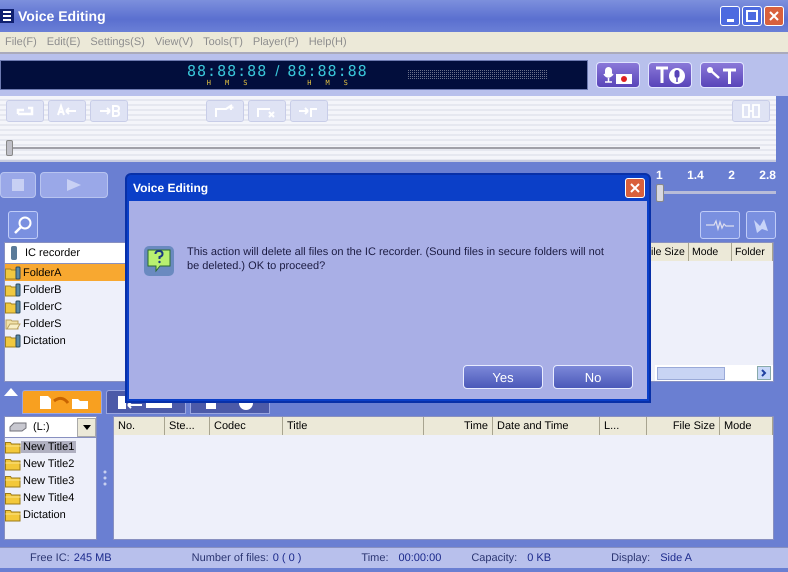 The width and height of the screenshot is (788, 572). Describe the element at coordinates (18, 427) in the screenshot. I see `drive-icon` at that location.